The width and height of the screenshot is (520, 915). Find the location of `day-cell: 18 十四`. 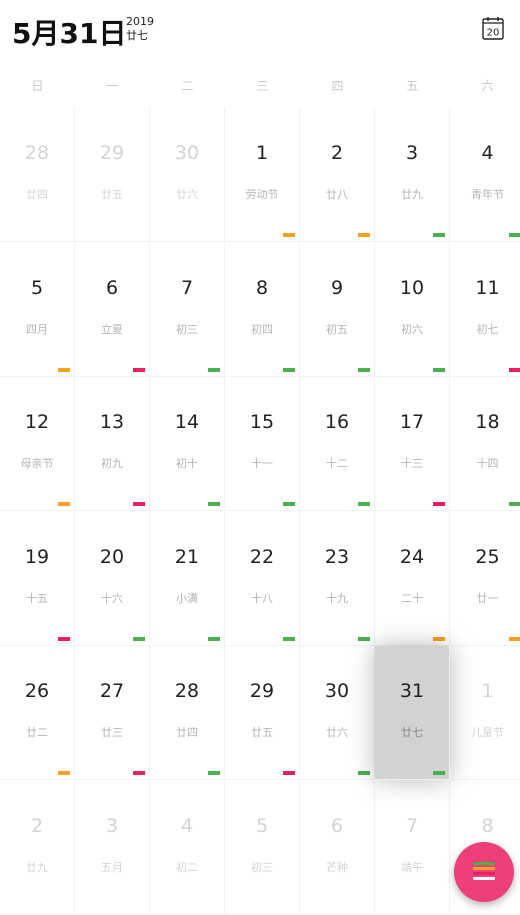

day-cell: 18 十四 is located at coordinates (485, 444).